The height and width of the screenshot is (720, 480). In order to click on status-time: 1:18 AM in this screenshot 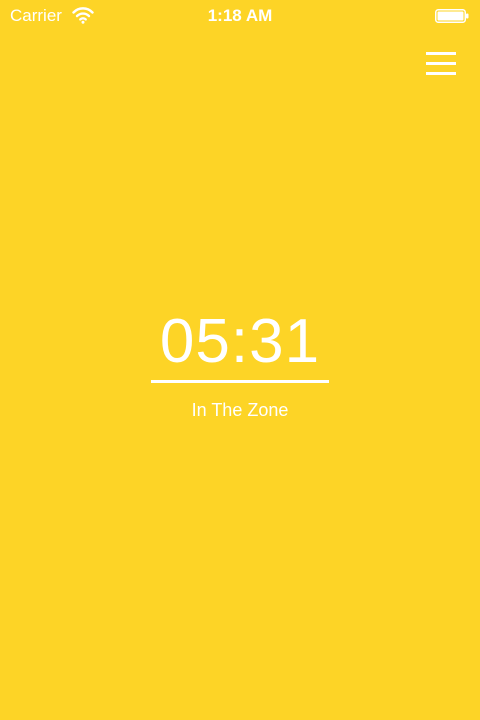, I will do `click(240, 15)`.